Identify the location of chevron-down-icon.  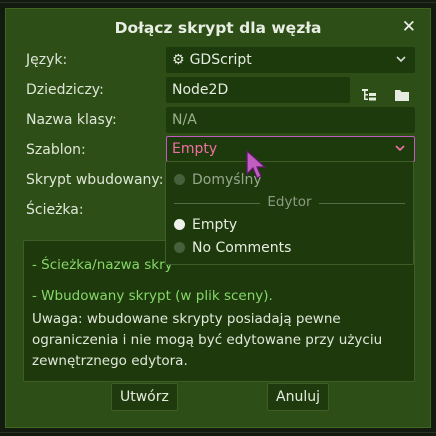
(401, 64).